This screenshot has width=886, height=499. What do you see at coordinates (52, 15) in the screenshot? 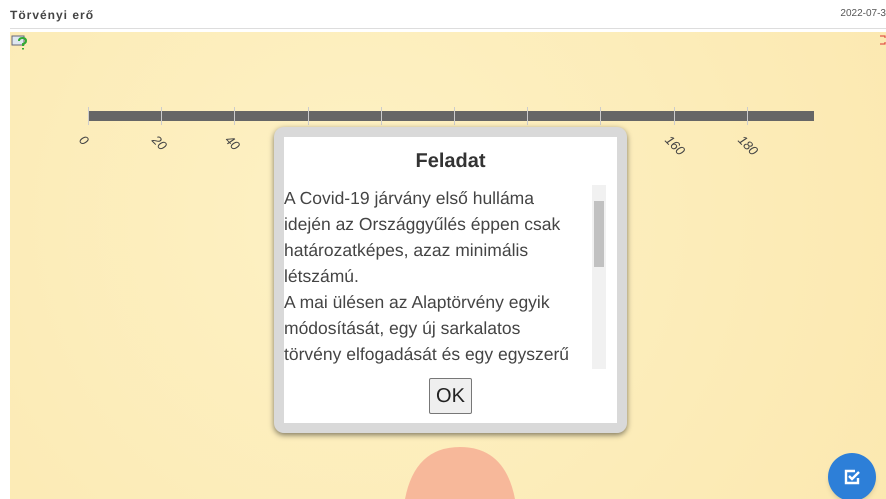
I see `page-title: Törvényi erő` at bounding box center [52, 15].